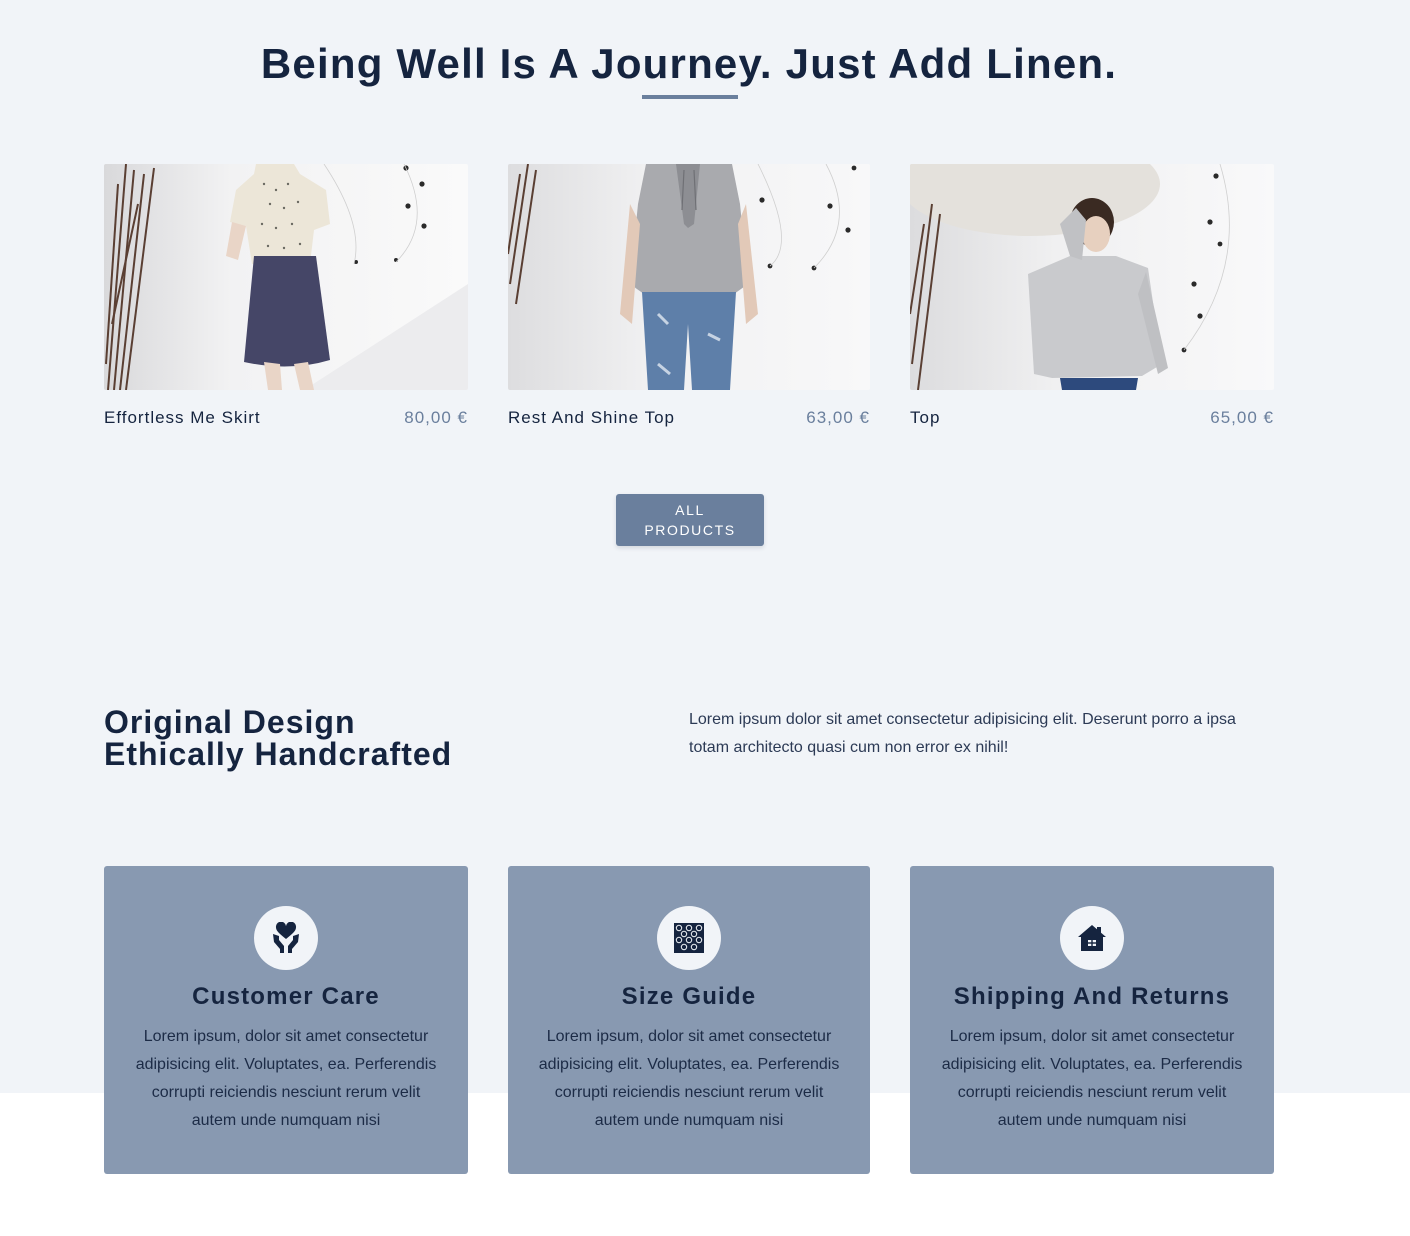 Image resolution: width=1410 pixels, height=1236 pixels. Describe the element at coordinates (1092, 938) in the screenshot. I see `house-icon` at that location.